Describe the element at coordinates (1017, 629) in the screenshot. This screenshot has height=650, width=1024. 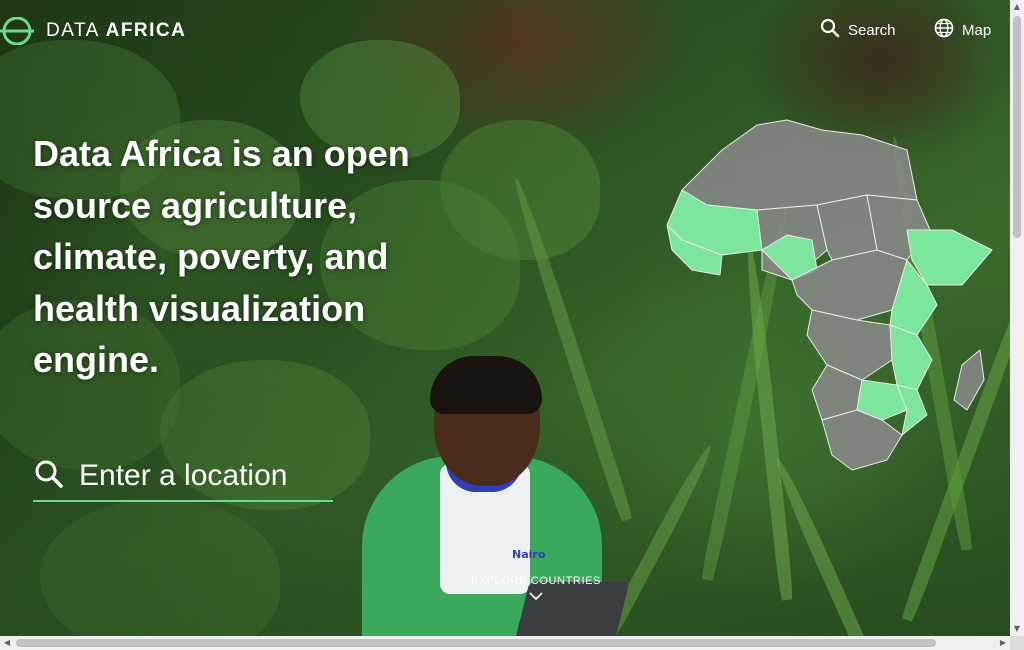
I see `scroll-down-arrow-icon: ▼` at that location.